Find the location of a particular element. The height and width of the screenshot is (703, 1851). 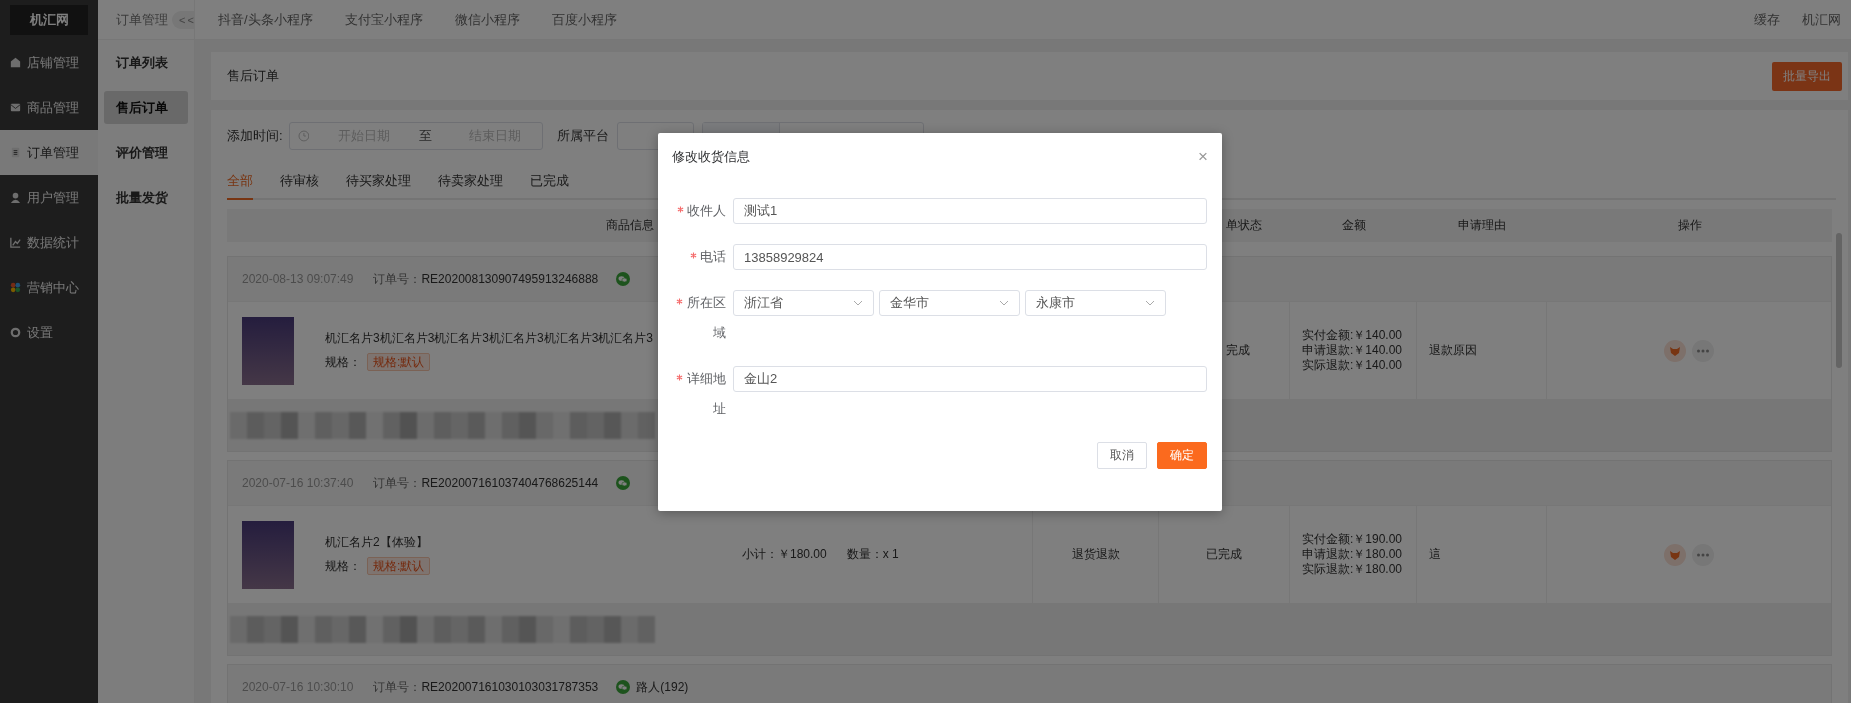

column-header: 金额 is located at coordinates (1353, 225).